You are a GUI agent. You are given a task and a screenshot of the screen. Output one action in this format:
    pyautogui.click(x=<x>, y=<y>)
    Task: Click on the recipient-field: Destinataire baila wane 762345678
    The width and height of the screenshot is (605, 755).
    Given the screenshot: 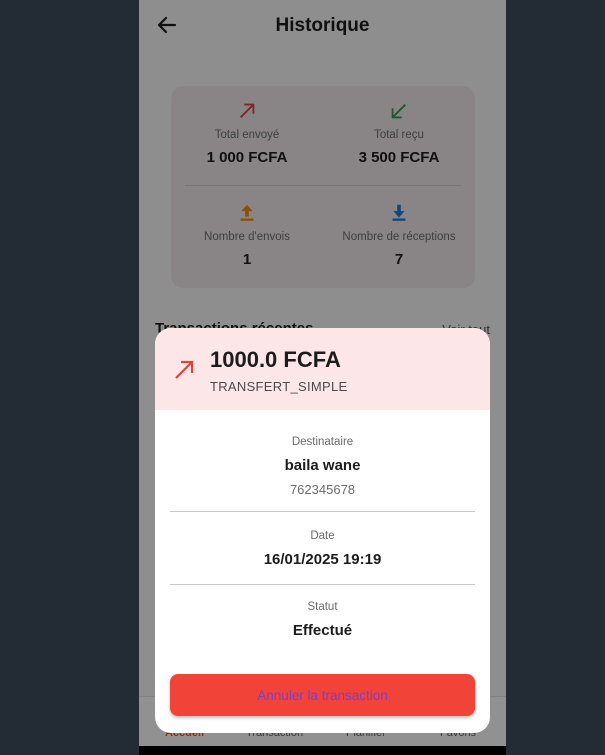 What is the action you would take?
    pyautogui.click(x=322, y=466)
    